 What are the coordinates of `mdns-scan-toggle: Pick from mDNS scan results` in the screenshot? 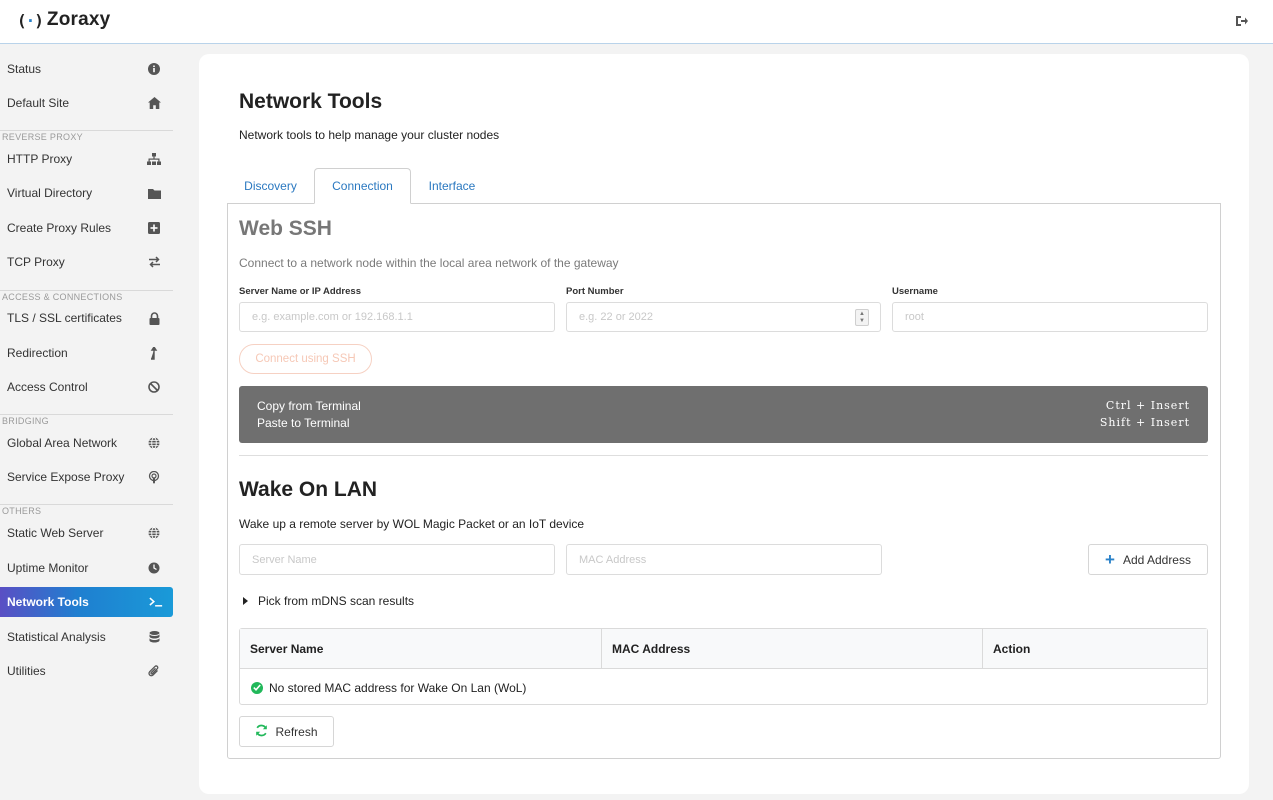 It's located at (328, 601).